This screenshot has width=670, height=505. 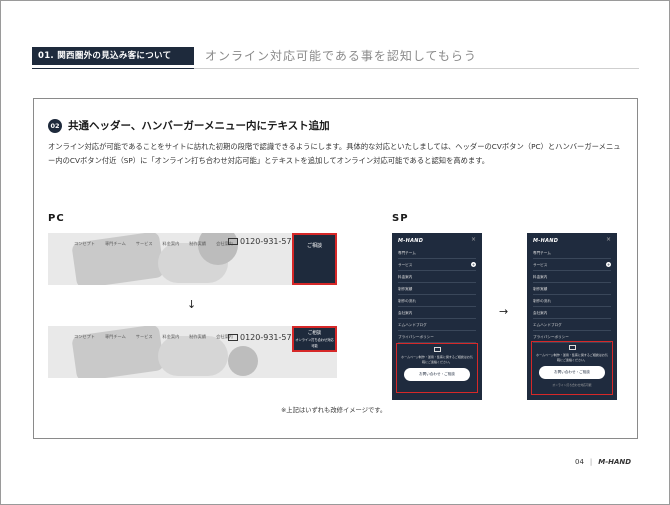 What do you see at coordinates (504, 311) in the screenshot?
I see `arrow-right-icon: →` at bounding box center [504, 311].